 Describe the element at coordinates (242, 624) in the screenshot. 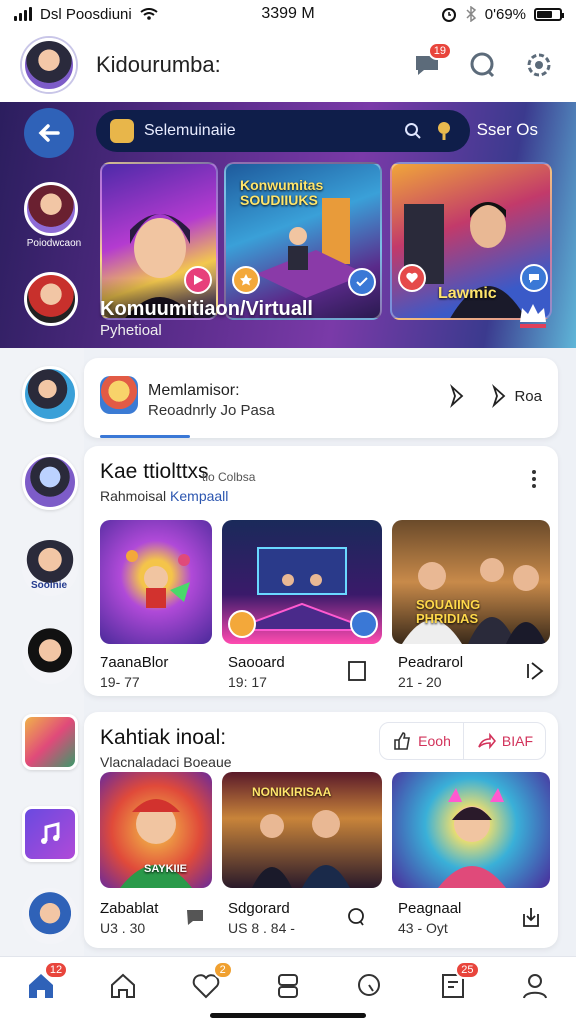

I see `thumbnail-badge` at that location.